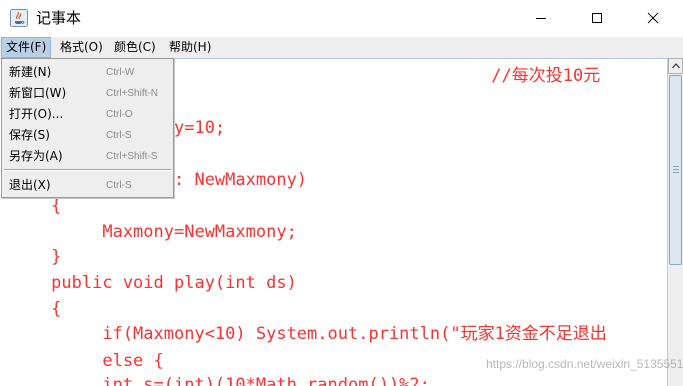 The image size is (683, 386). I want to click on menu-item-shortcut: Ctrl-W, so click(120, 72).